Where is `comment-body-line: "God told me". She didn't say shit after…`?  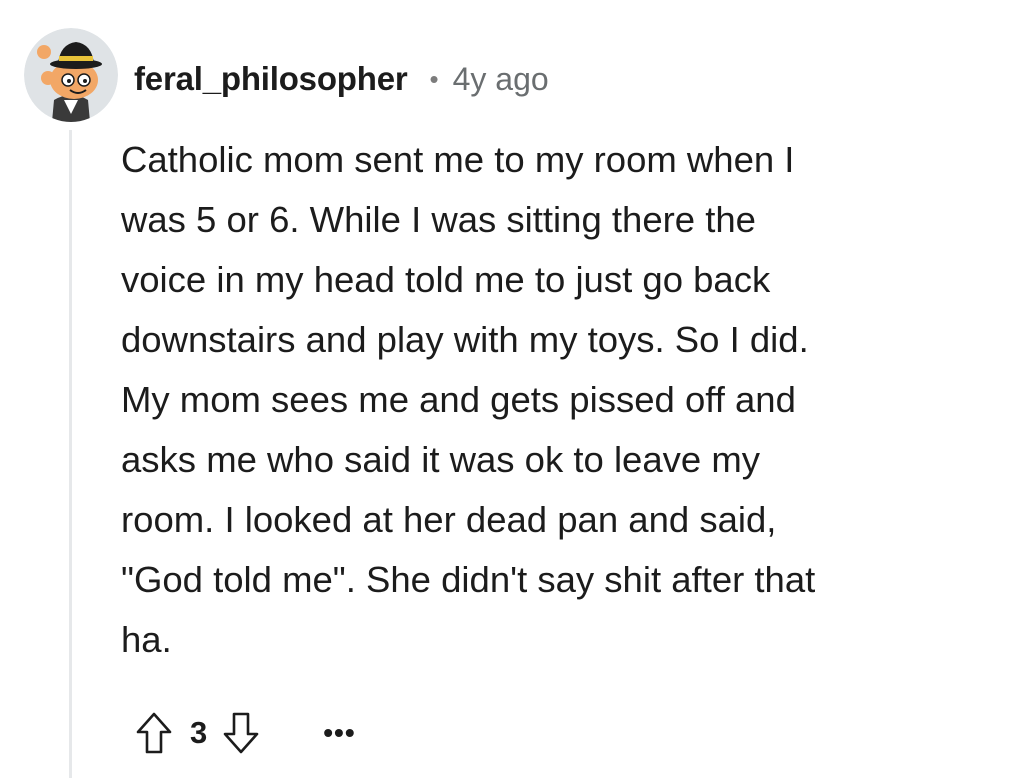
comment-body-line: "God told me". She didn't say shit after… is located at coordinates (468, 579).